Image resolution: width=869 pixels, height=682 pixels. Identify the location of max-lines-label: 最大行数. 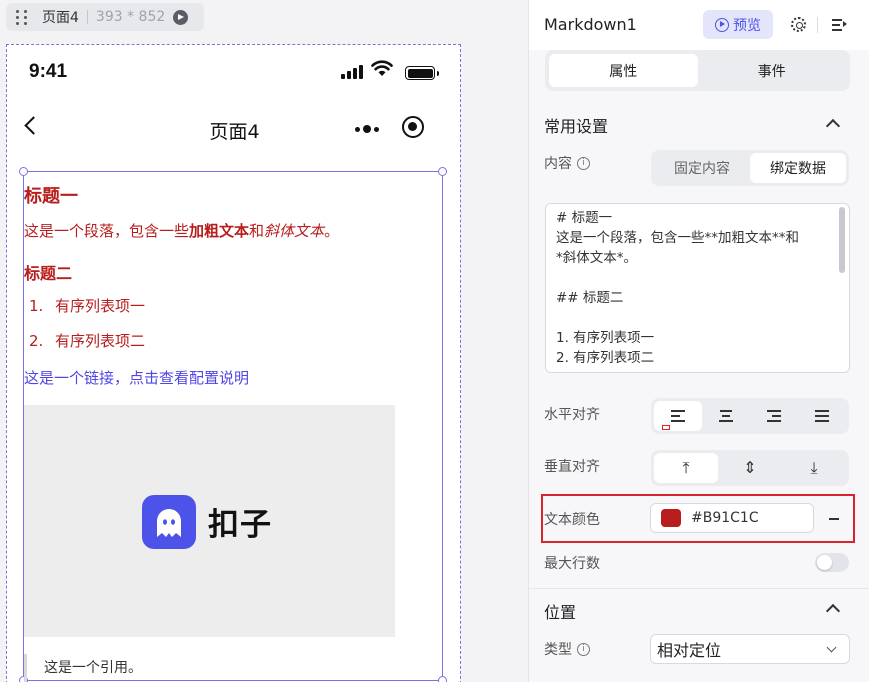
(572, 564).